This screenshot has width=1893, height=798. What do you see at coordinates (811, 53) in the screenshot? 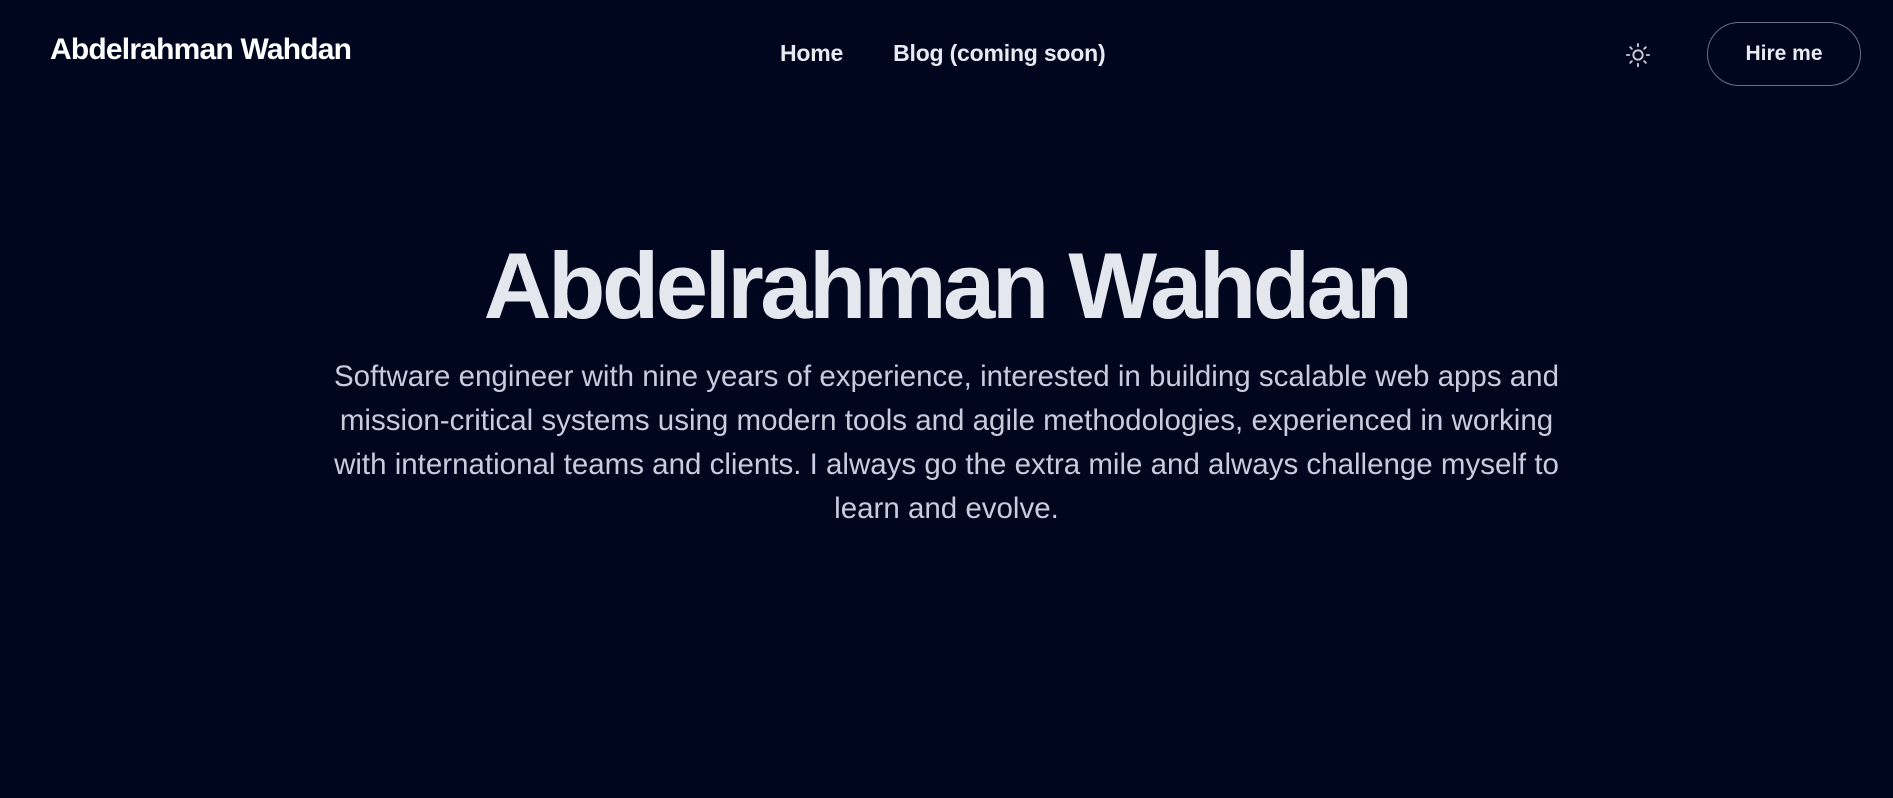
I see `nav-link-home: Home` at bounding box center [811, 53].